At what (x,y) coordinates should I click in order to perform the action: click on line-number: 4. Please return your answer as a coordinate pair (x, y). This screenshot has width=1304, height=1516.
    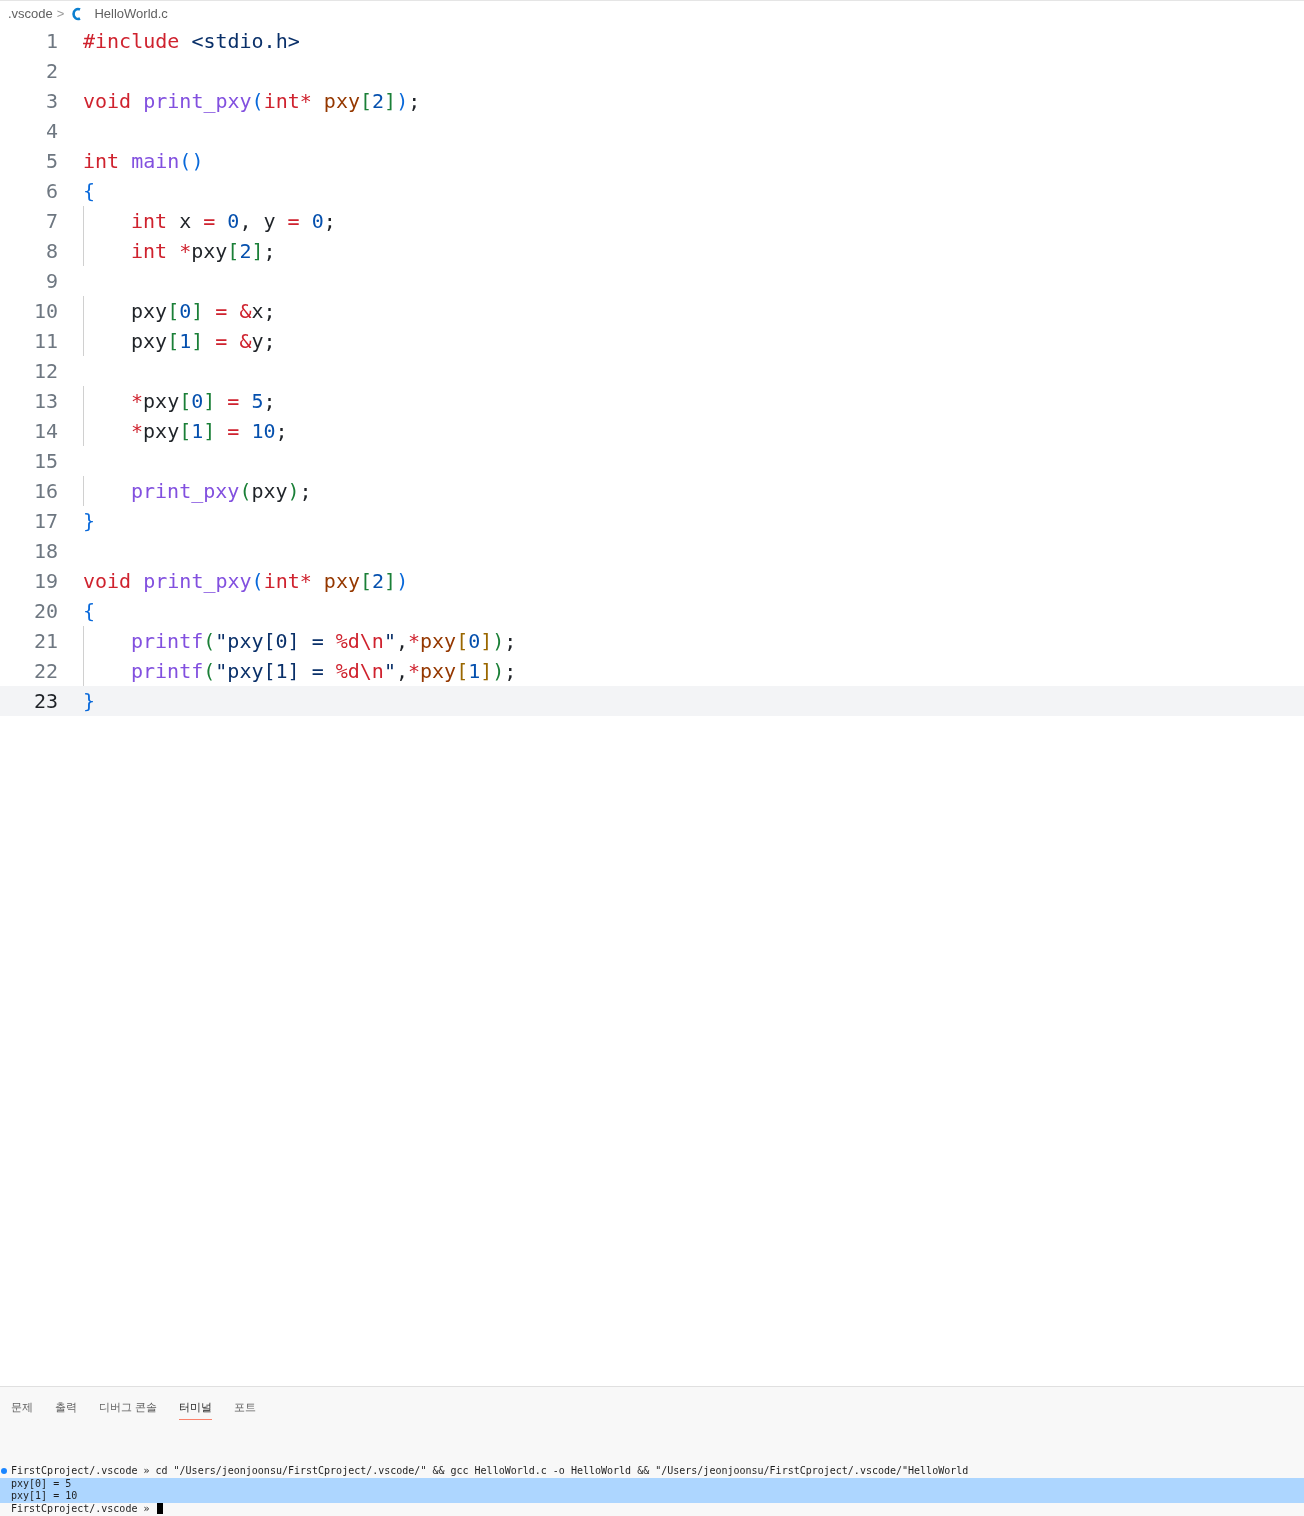
    Looking at the image, I should click on (51, 131).